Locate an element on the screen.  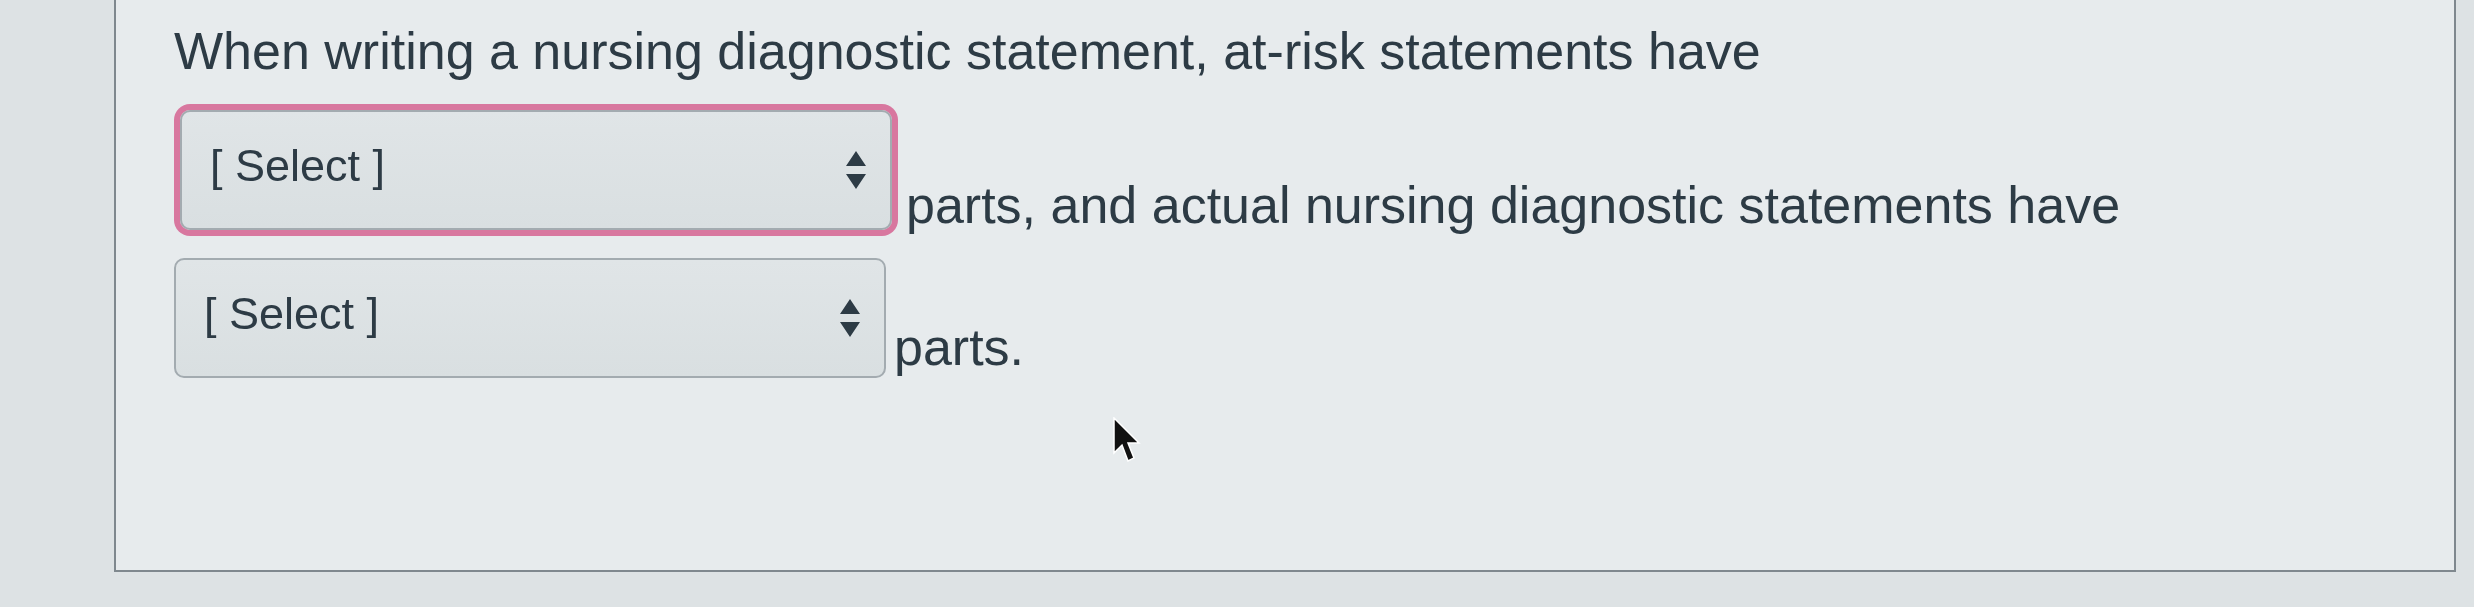
question-text: parts, and actual nursing diagnostic statements have is located at coordinates (1513, 205).